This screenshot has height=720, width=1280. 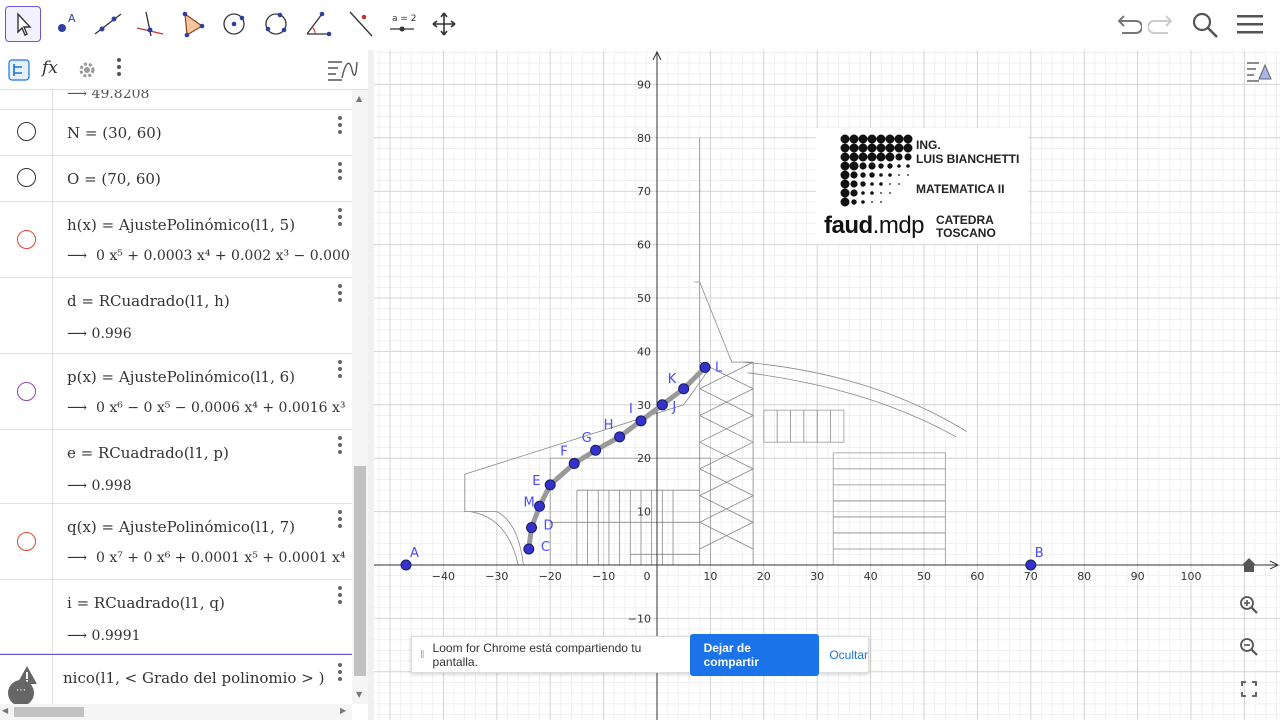 I want to click on angle-icon, so click(x=319, y=24).